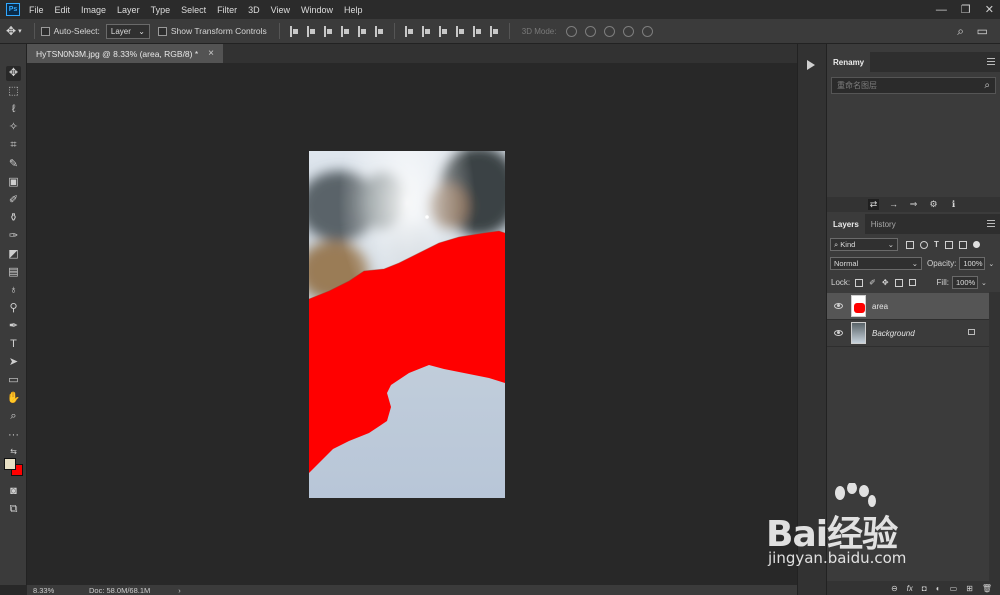 The image size is (1000, 595). Describe the element at coordinates (13, 435) in the screenshot. I see `more-tools-icon: ···` at that location.